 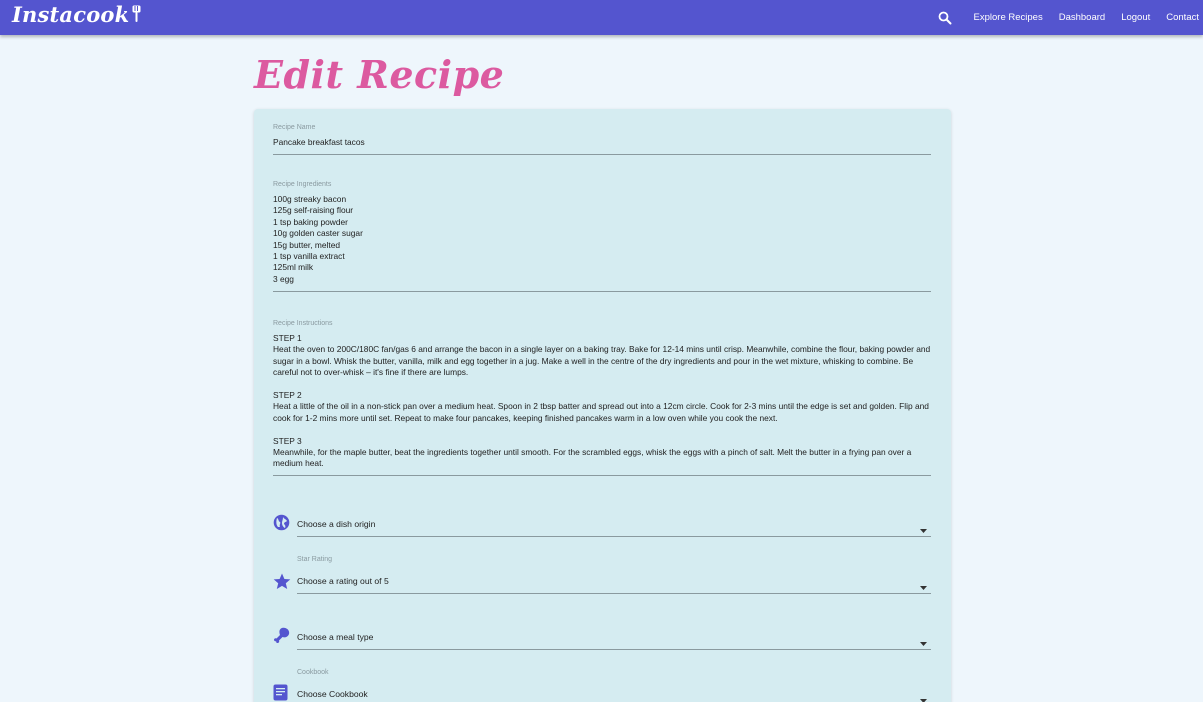 I want to click on nav-explore-recipes: Explore Recipes, so click(x=1008, y=17).